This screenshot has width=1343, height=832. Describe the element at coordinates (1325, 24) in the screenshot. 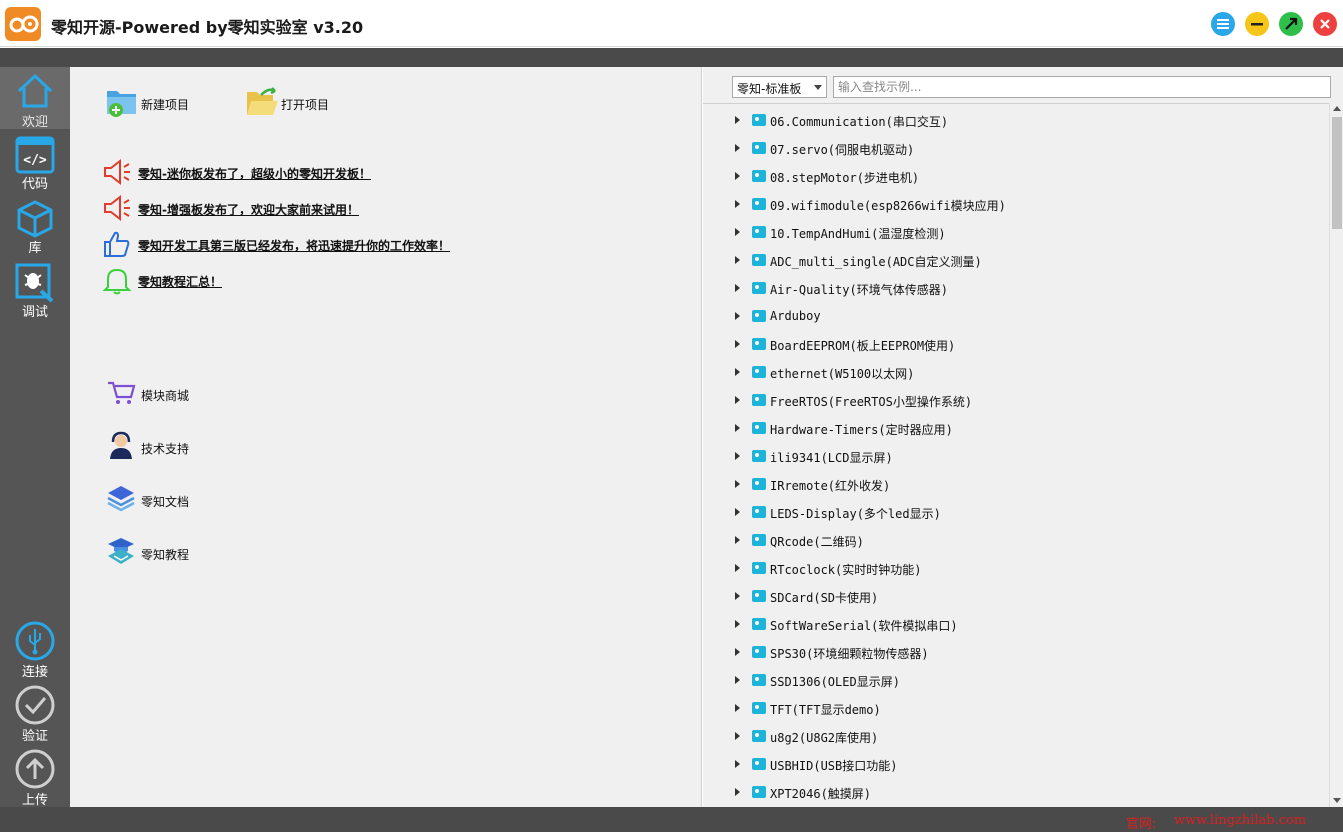

I see `close-button` at that location.